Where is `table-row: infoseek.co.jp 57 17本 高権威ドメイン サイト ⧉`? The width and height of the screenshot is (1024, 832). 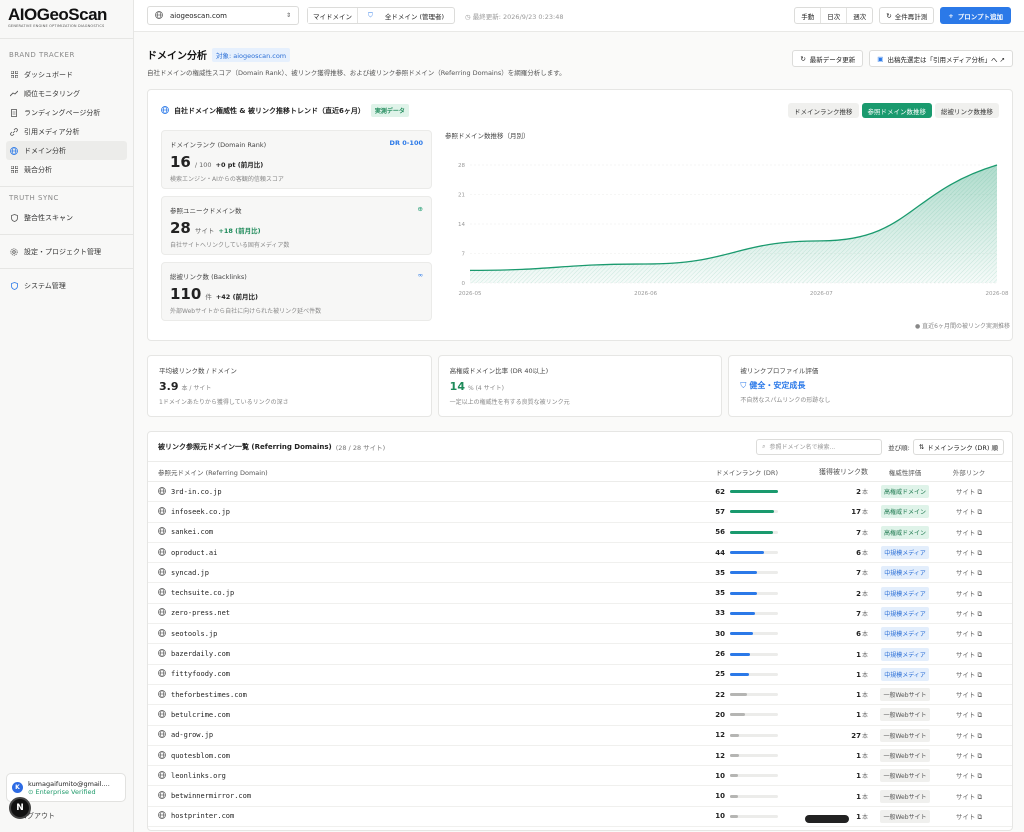
table-row: infoseek.co.jp 57 17本 高権威ドメイン サイト ⧉ is located at coordinates (580, 512).